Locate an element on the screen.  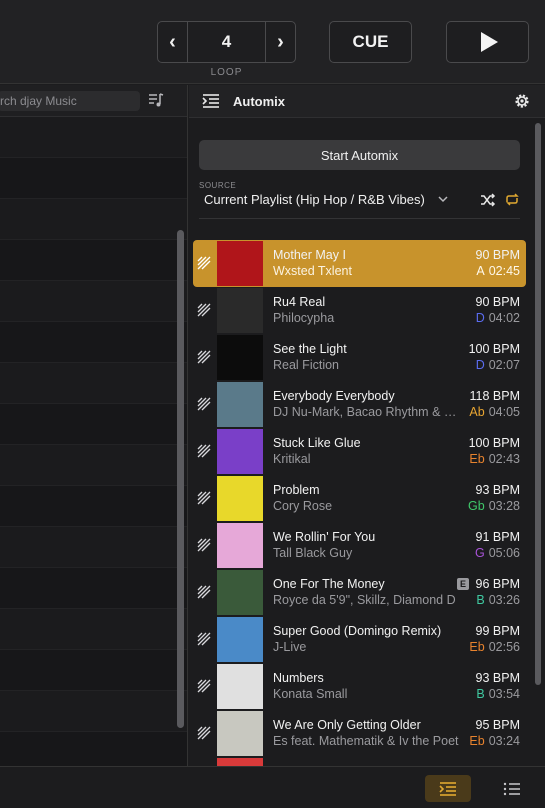
bottom-toolbar is located at coordinates (272, 787).